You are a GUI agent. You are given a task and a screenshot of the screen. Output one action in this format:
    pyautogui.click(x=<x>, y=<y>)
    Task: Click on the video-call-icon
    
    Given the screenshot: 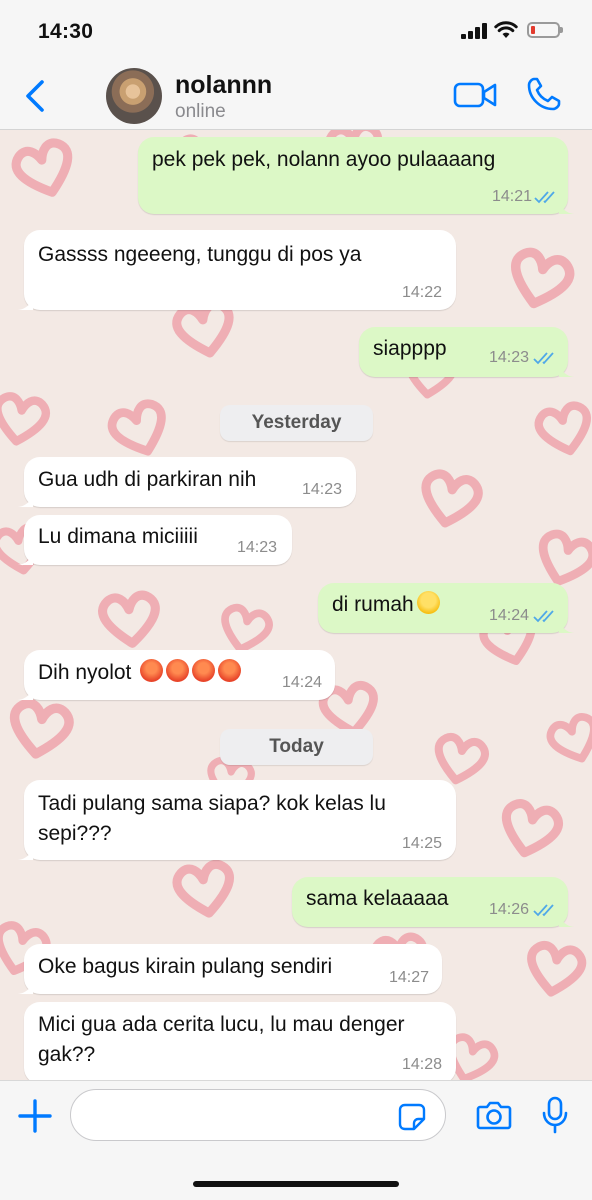 What is the action you would take?
    pyautogui.click(x=475, y=95)
    